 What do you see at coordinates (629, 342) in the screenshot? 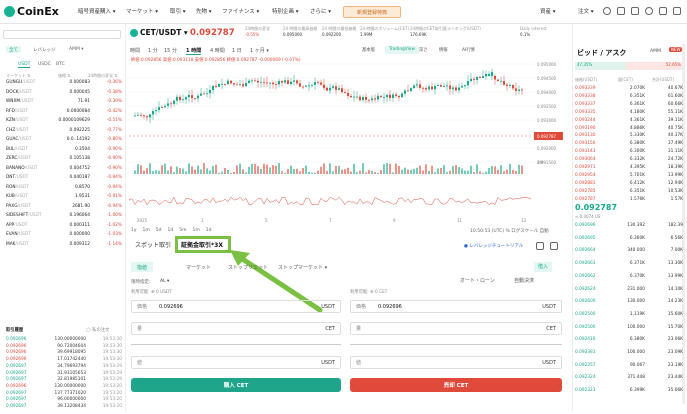
I see `orderbook-row: 0.092416 6.380K 23.06K` at bounding box center [629, 342].